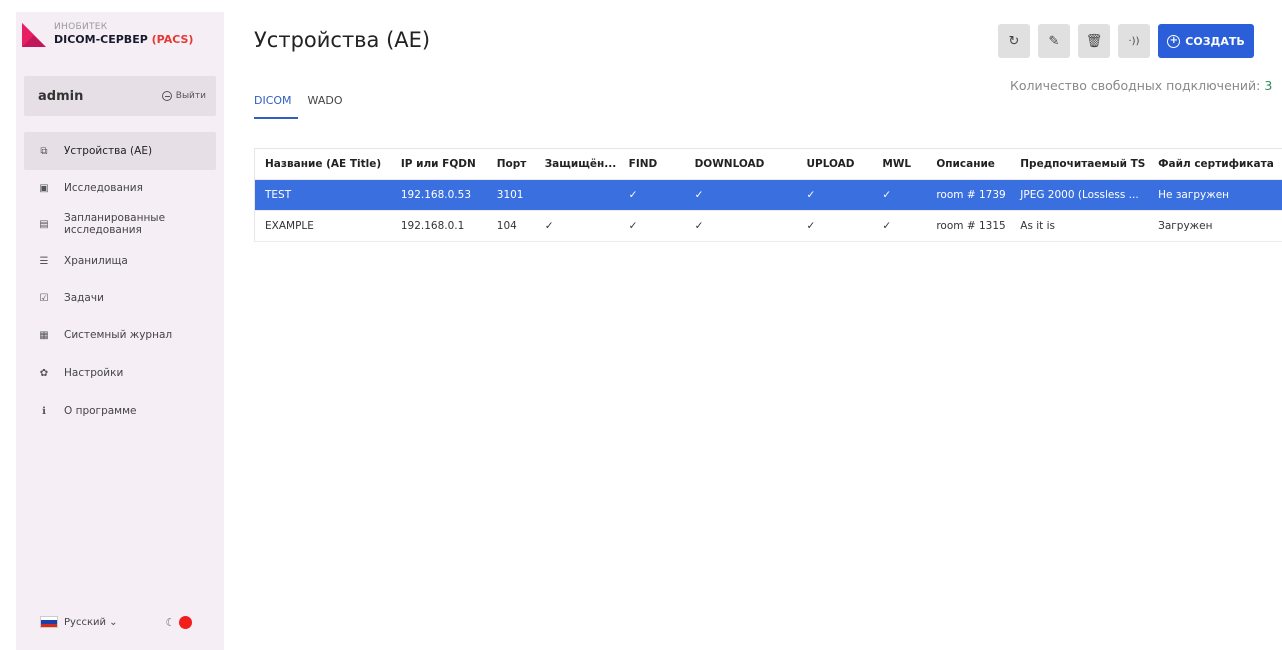 The image size is (1282, 650). Describe the element at coordinates (342, 40) in the screenshot. I see `page-title: Устройства (AE)` at that location.